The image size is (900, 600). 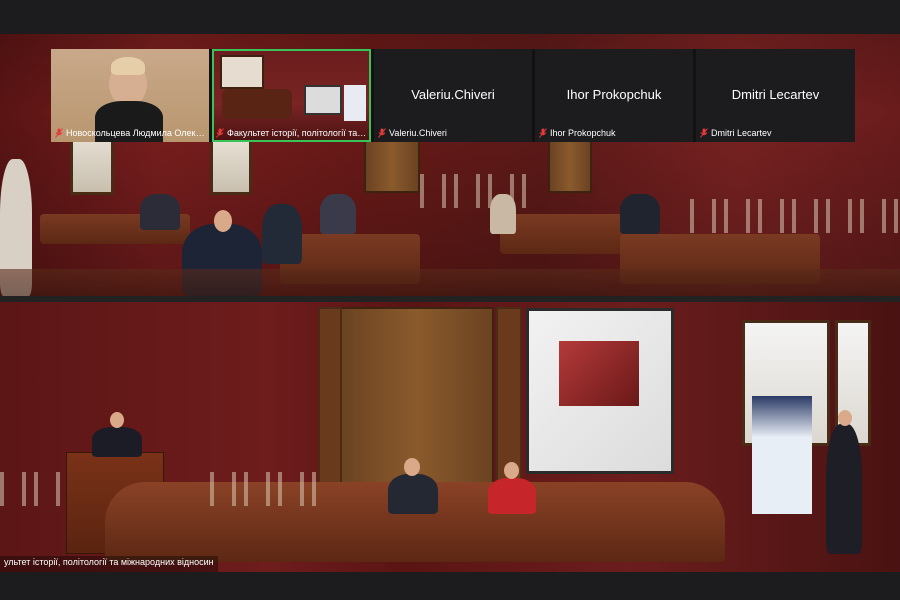 I want to click on participant-name-label: Dmitri Lecartev, so click(x=775, y=133).